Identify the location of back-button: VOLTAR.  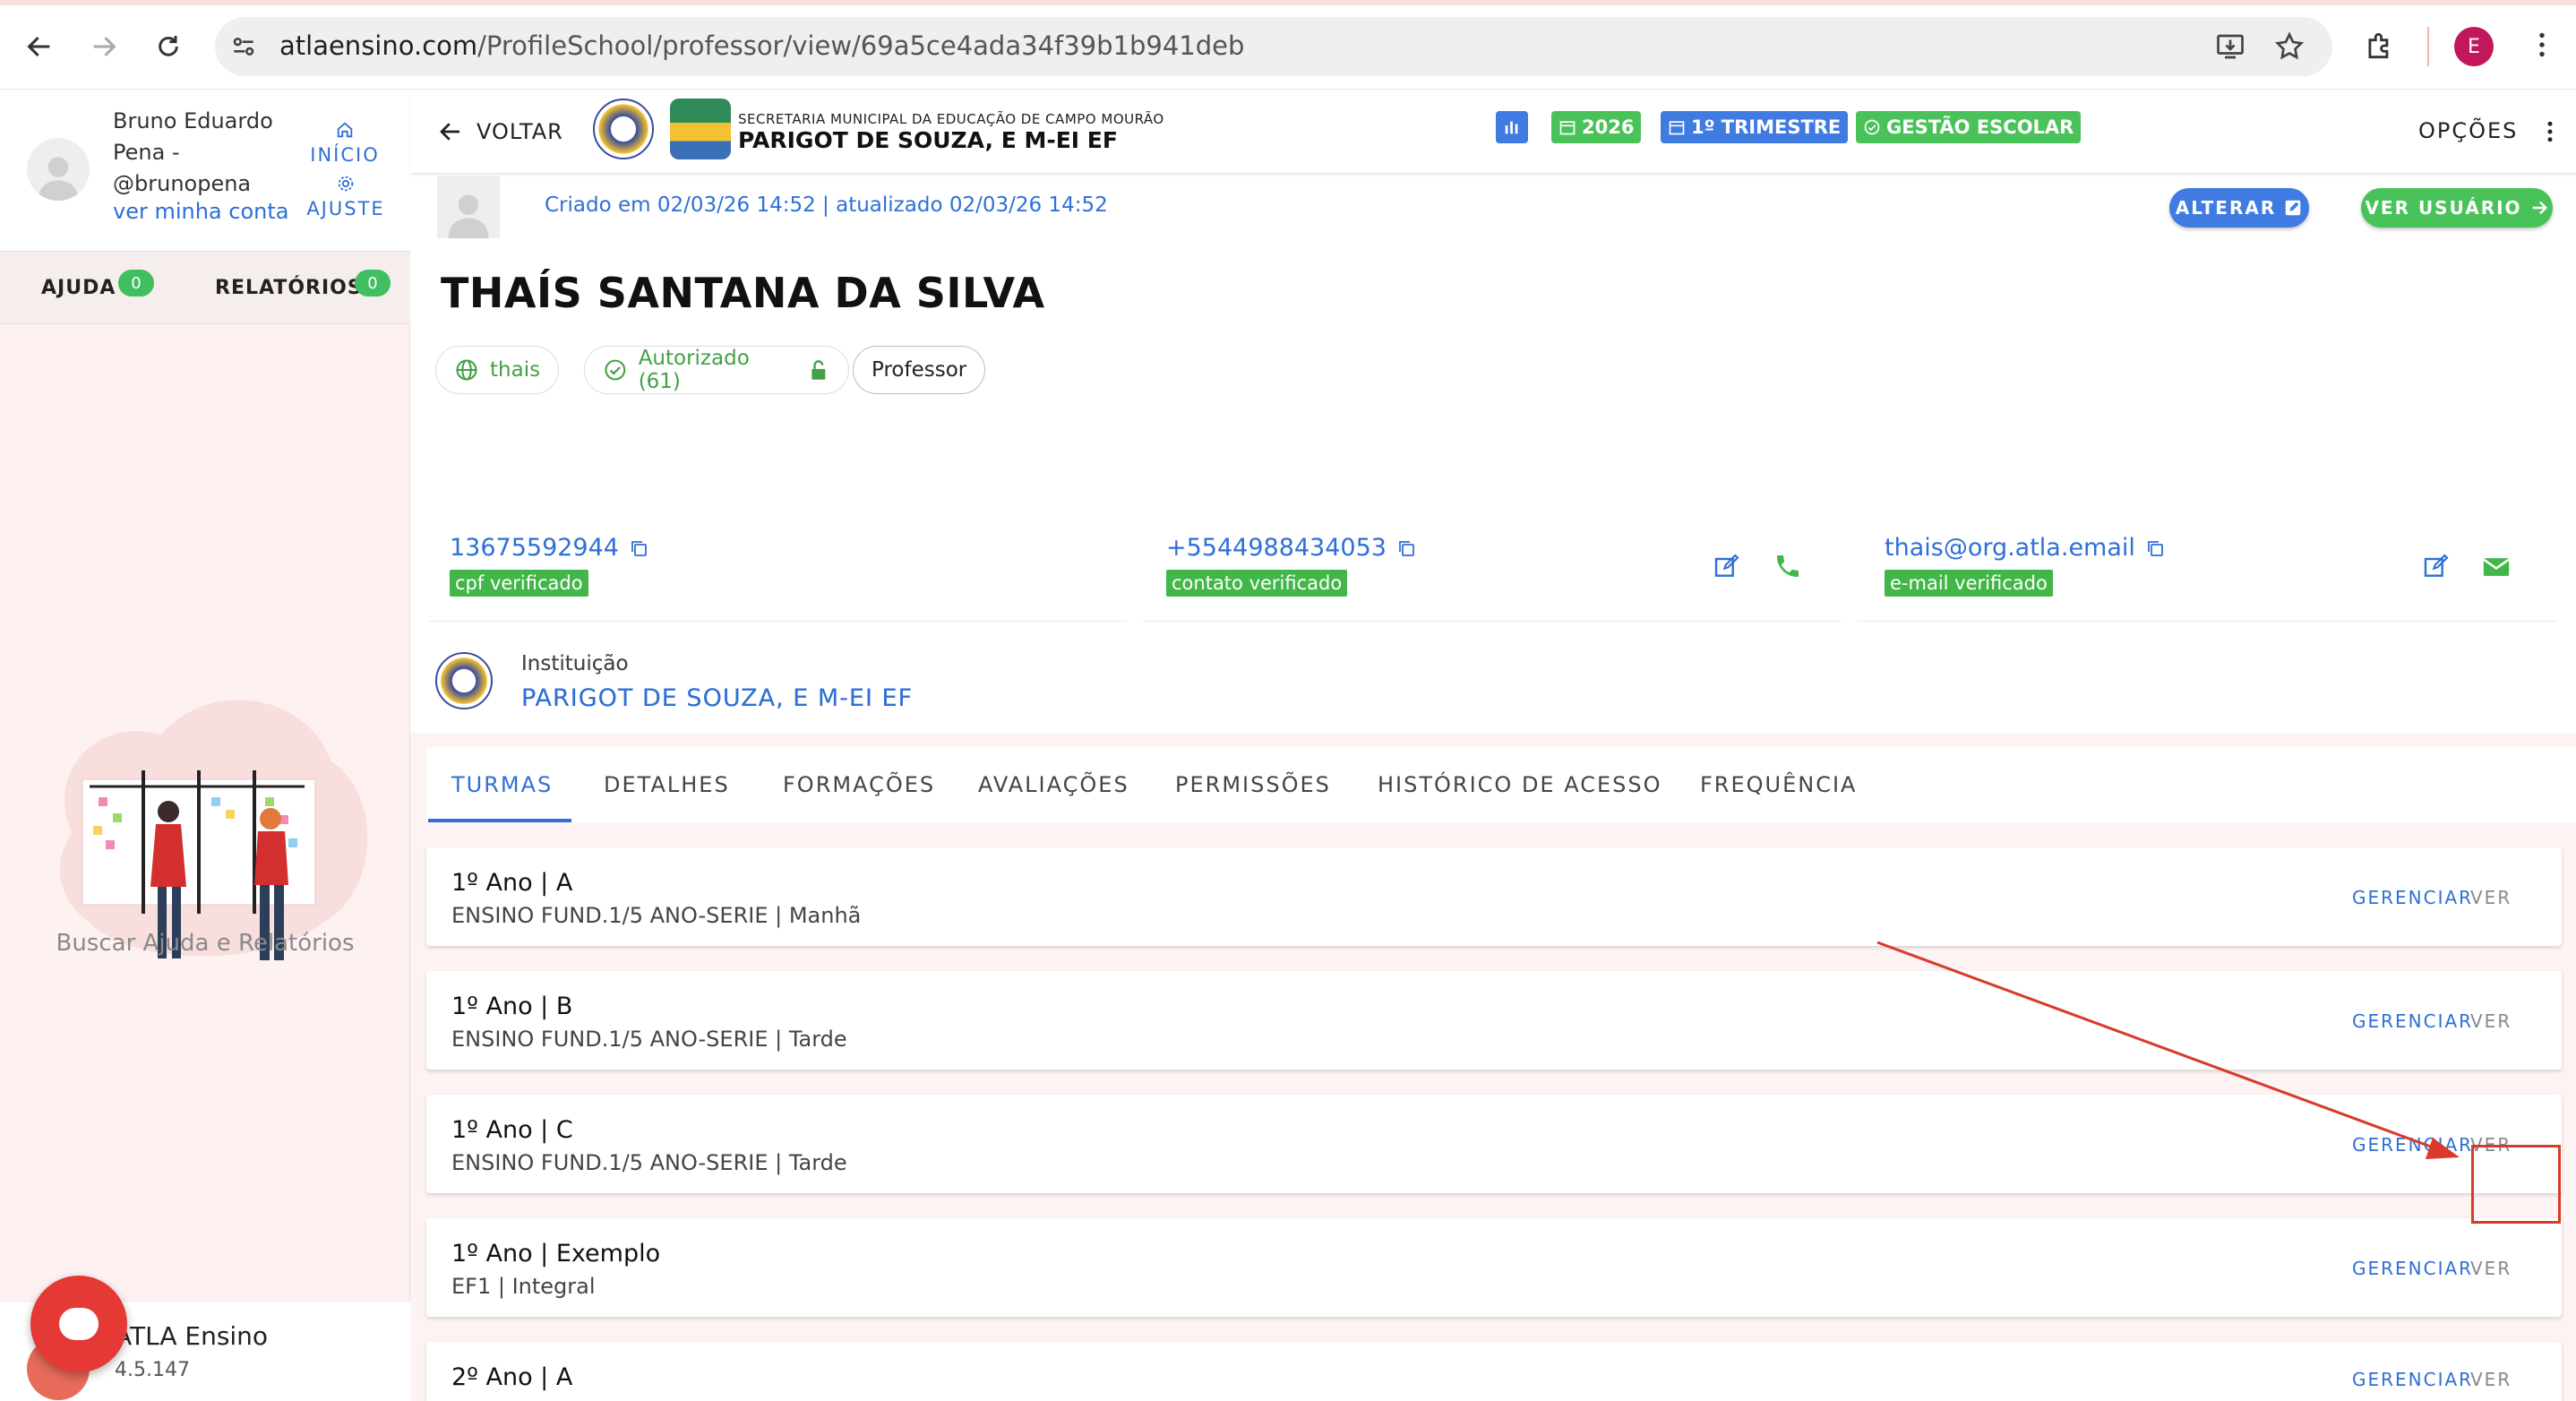
(500, 131).